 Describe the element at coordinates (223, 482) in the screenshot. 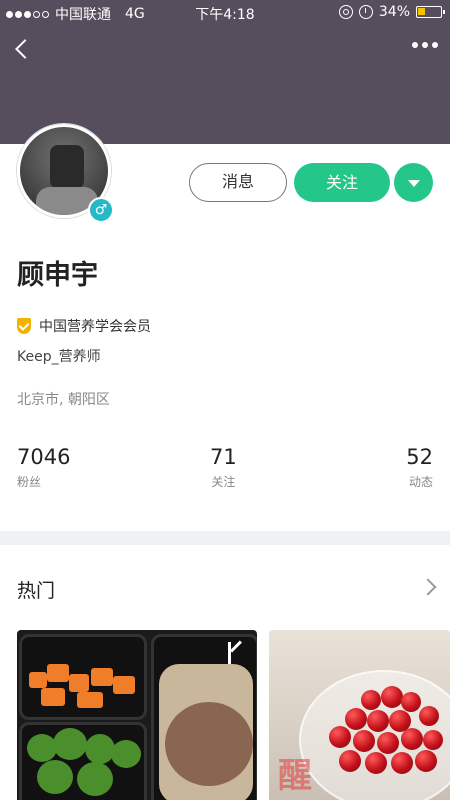

I see `stat-following-label: 关注` at that location.